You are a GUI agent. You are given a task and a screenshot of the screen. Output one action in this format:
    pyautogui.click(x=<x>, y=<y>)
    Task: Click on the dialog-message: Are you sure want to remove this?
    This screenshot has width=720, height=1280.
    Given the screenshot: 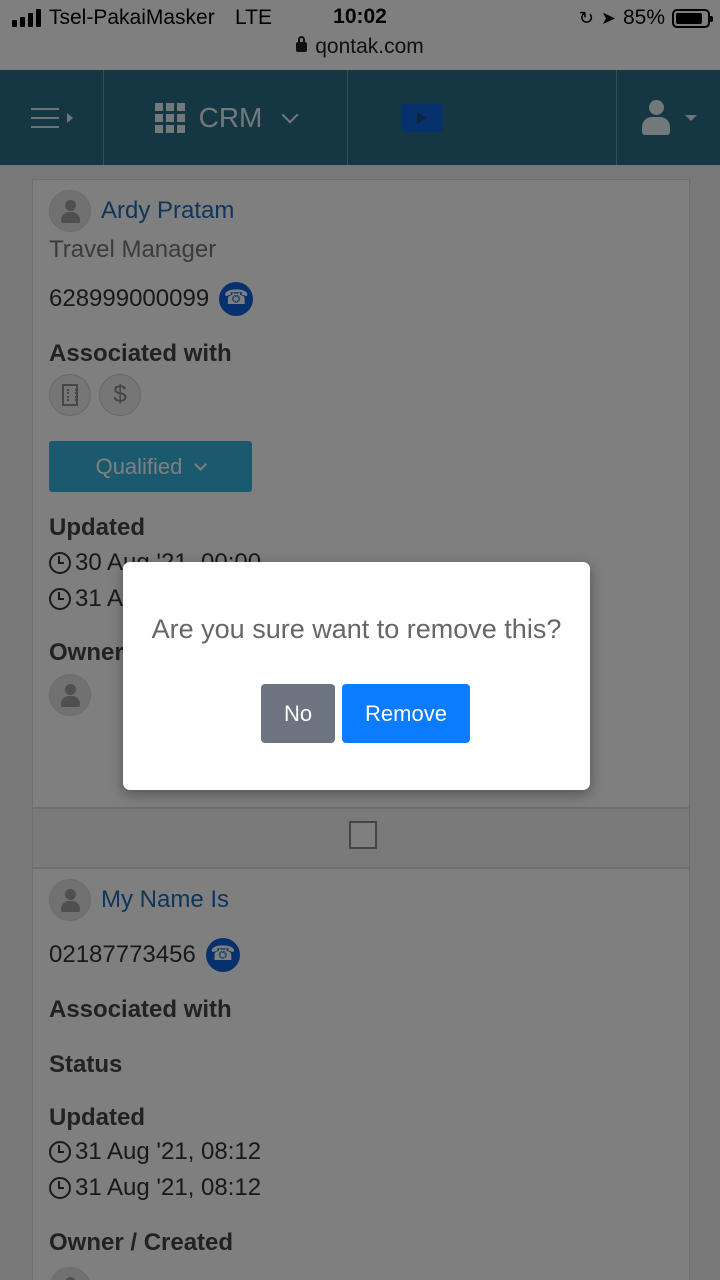 What is the action you would take?
    pyautogui.click(x=356, y=629)
    